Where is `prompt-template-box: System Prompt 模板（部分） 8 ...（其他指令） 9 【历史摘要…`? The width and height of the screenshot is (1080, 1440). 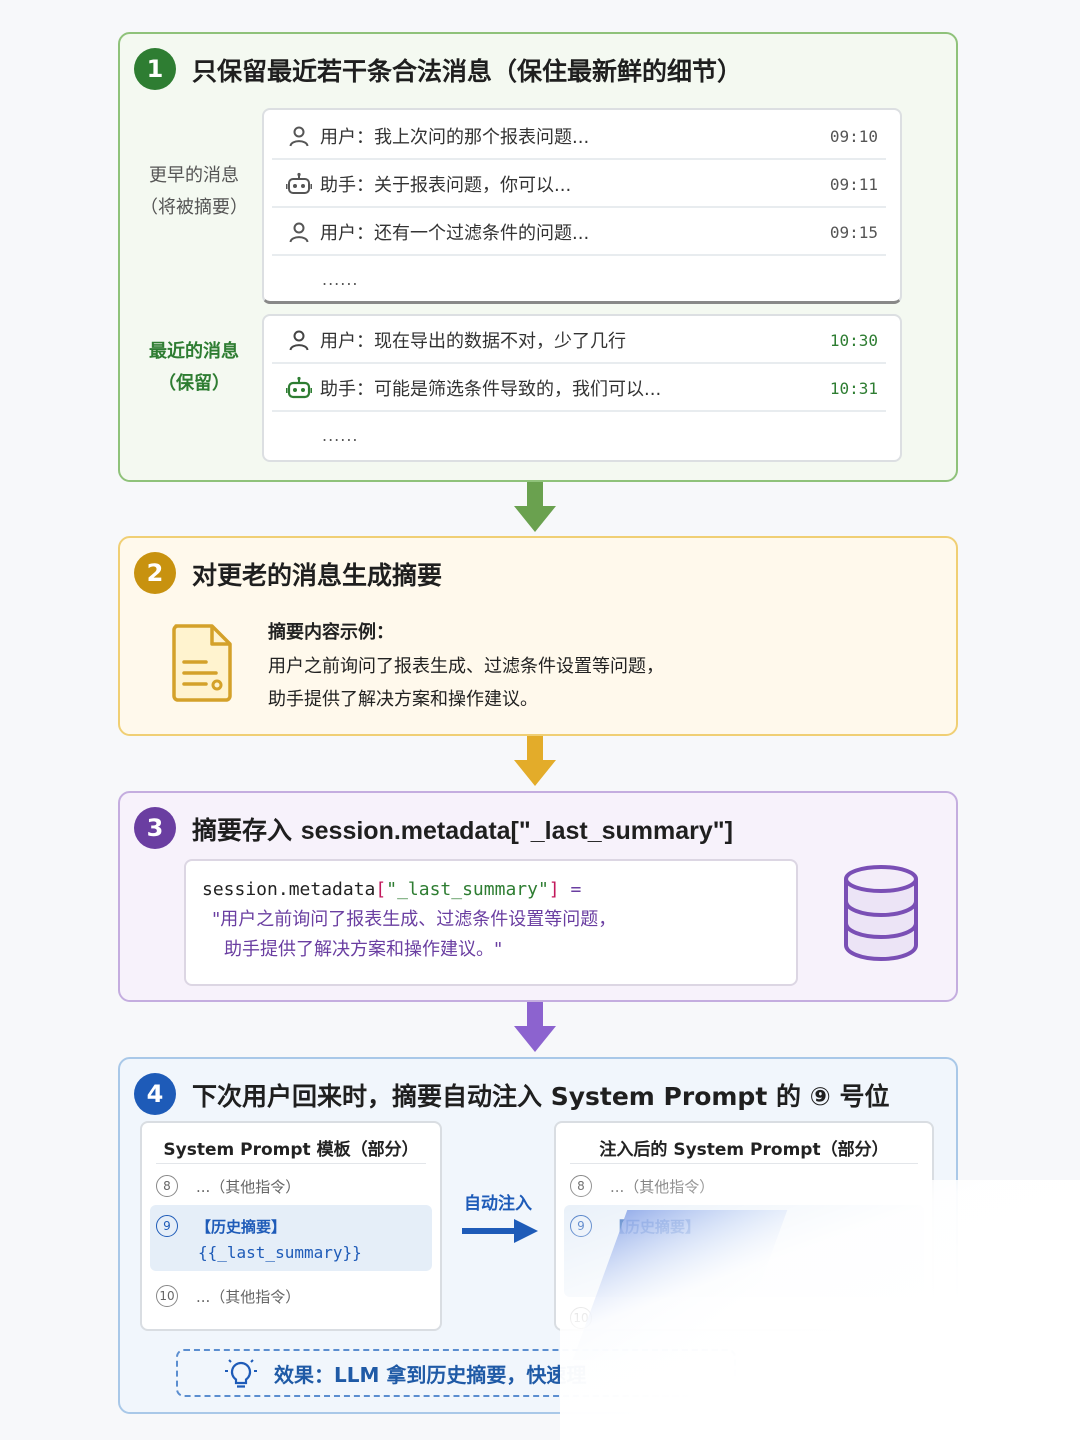 prompt-template-box: System Prompt 模板（部分） 8 ...（其他指令） 9 【历史摘要… is located at coordinates (291, 1226).